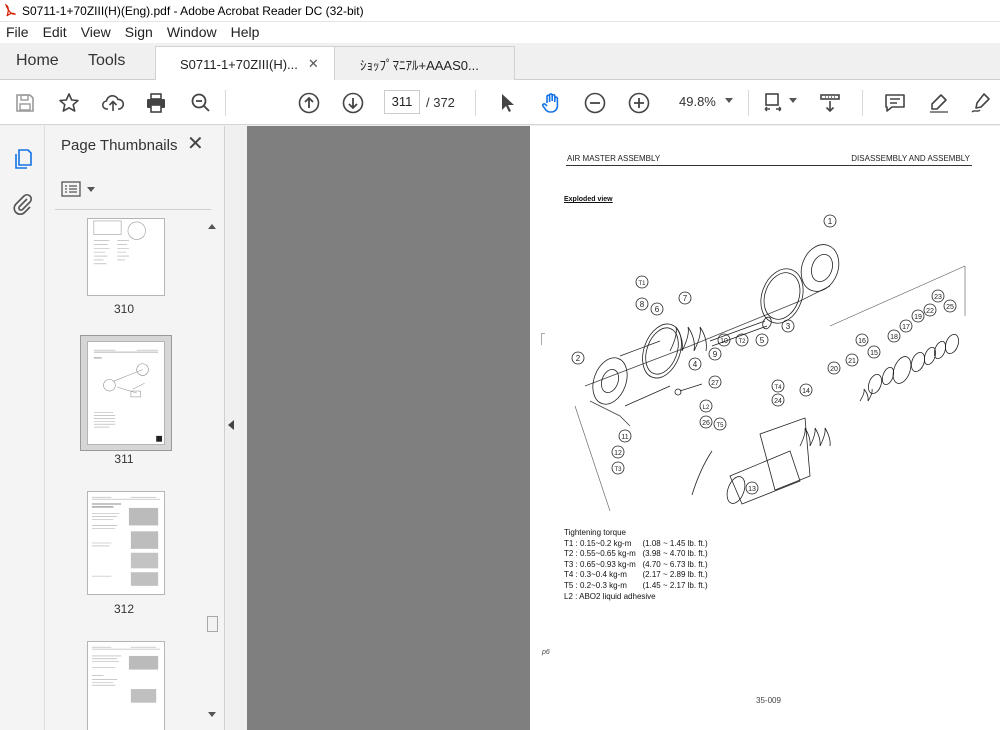  Describe the element at coordinates (23, 159) in the screenshot. I see `page-thumbnails-icon` at that location.